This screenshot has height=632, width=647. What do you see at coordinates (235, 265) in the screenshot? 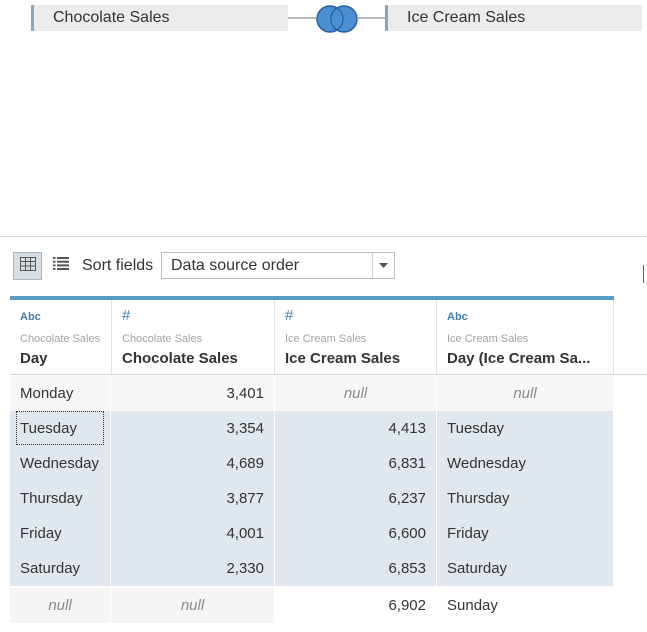
I see `sort-fields-value: Data source order` at bounding box center [235, 265].